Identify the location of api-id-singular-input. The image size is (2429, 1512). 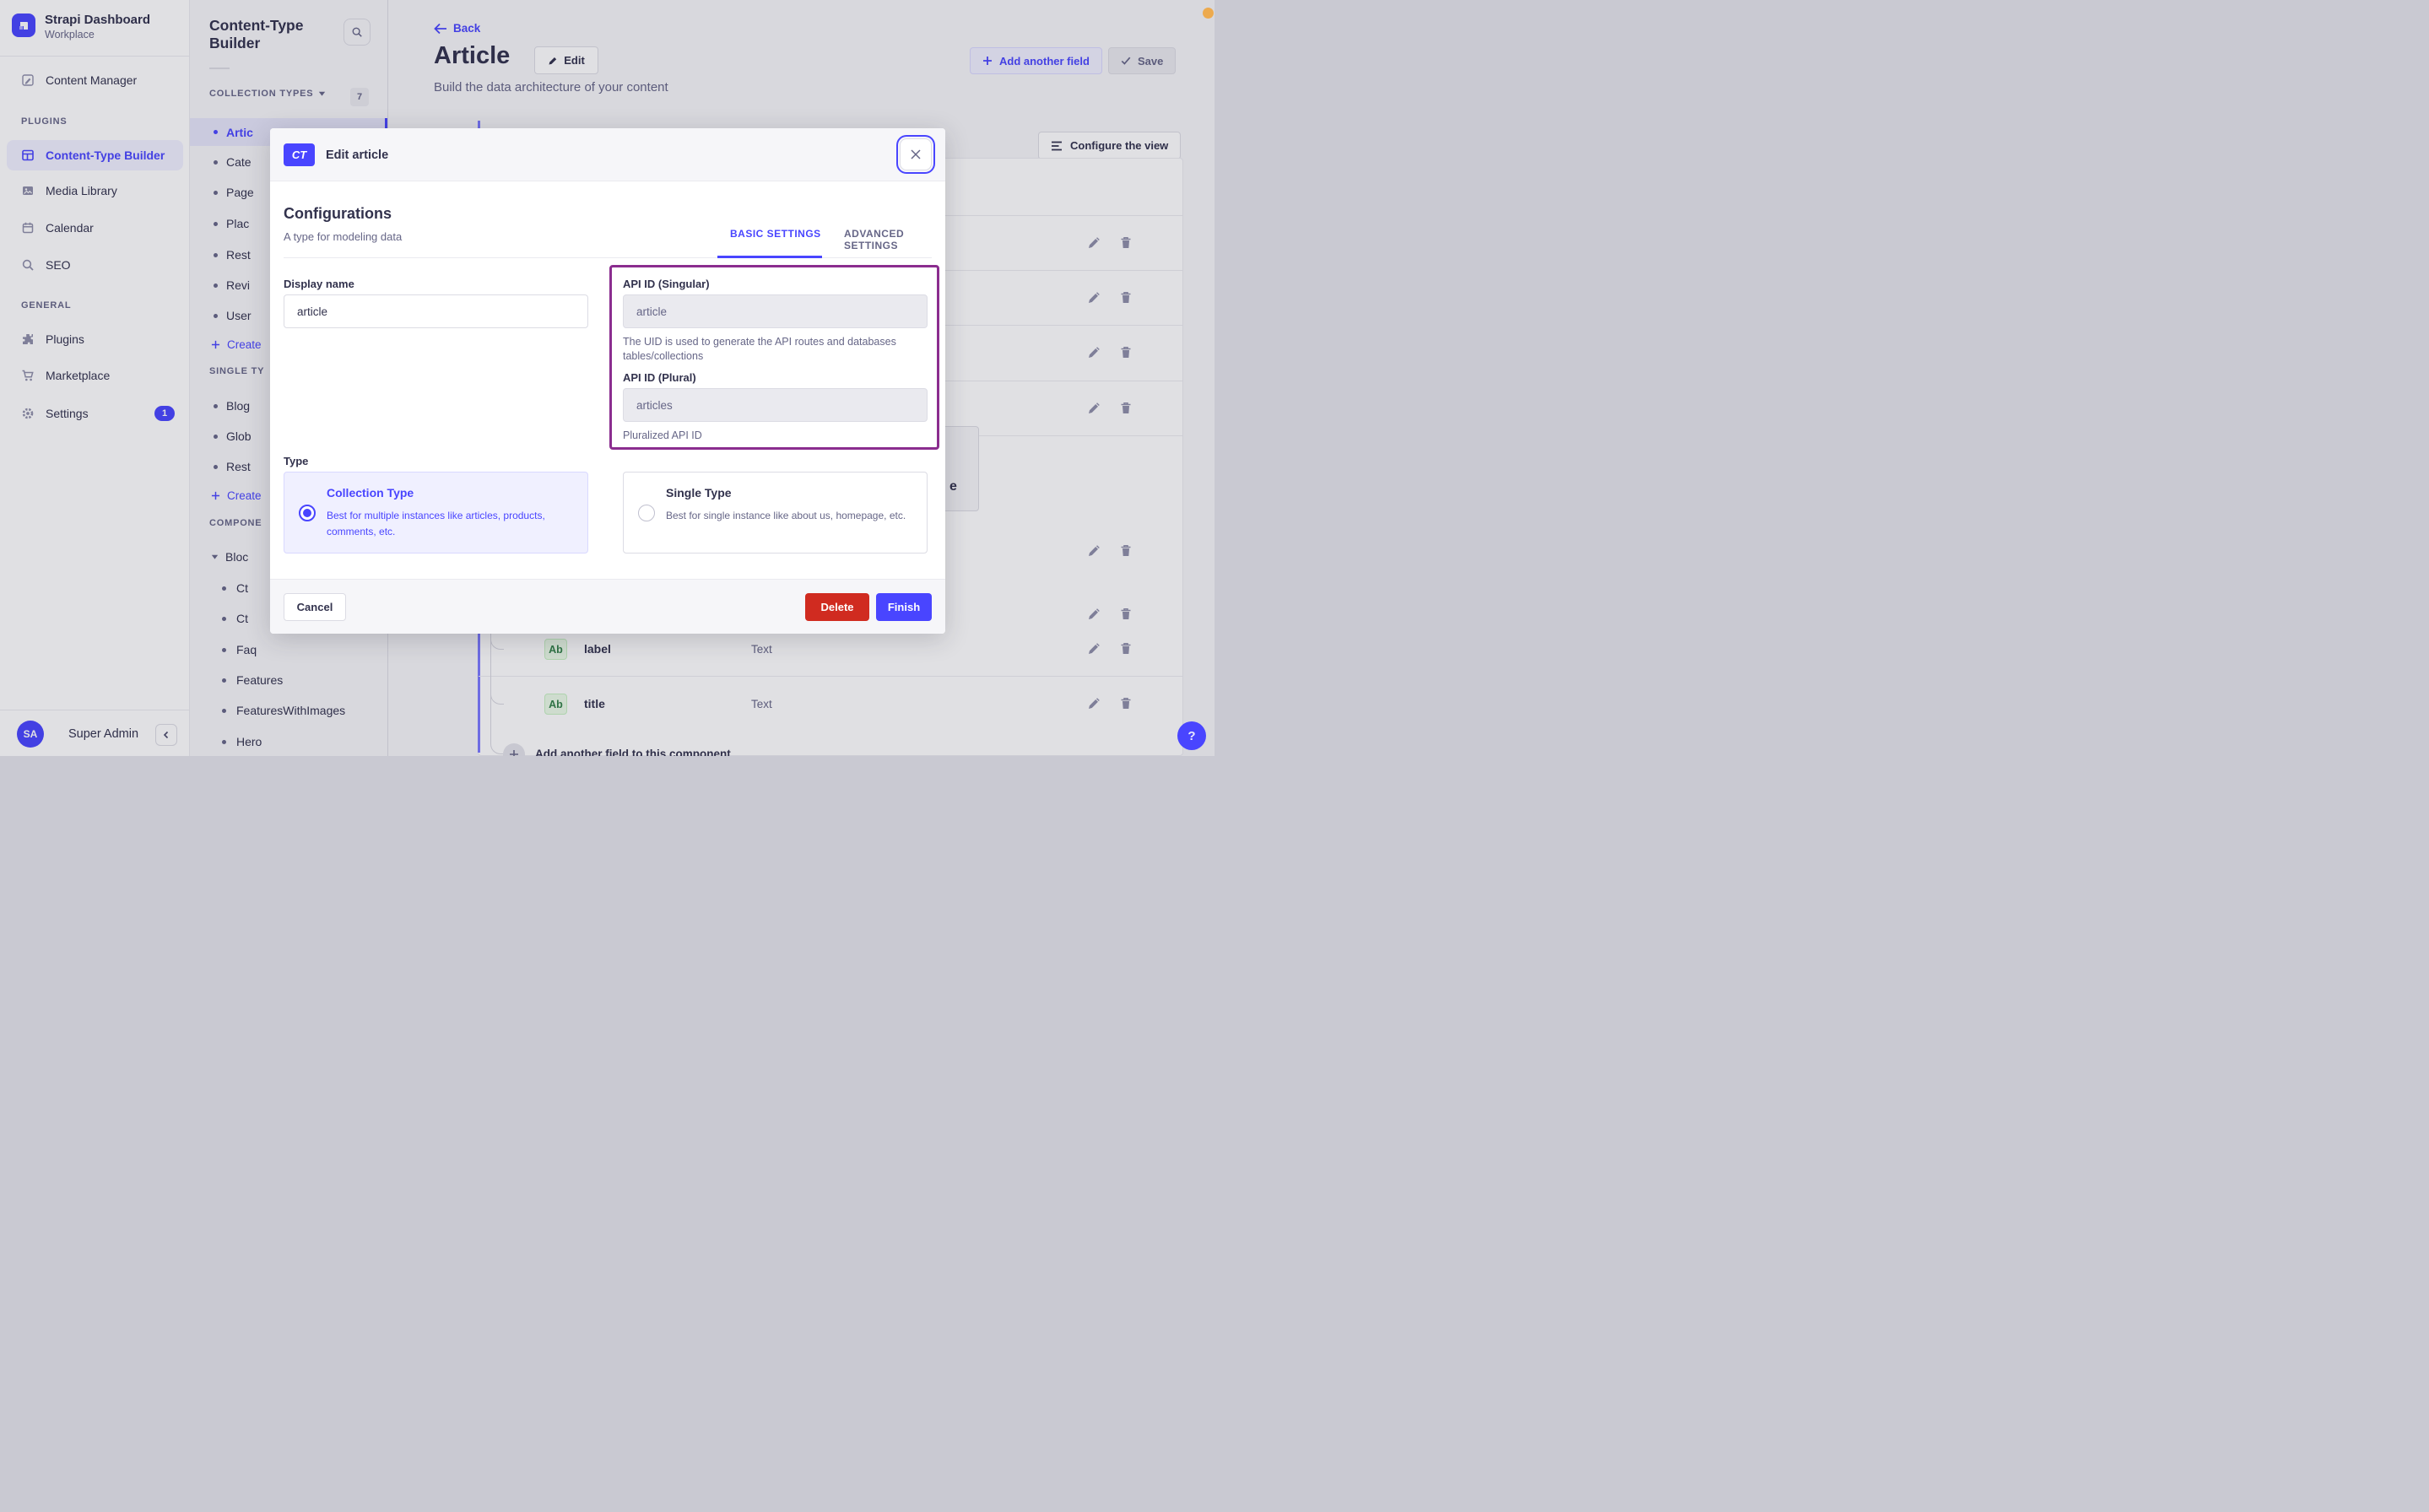
(776, 311).